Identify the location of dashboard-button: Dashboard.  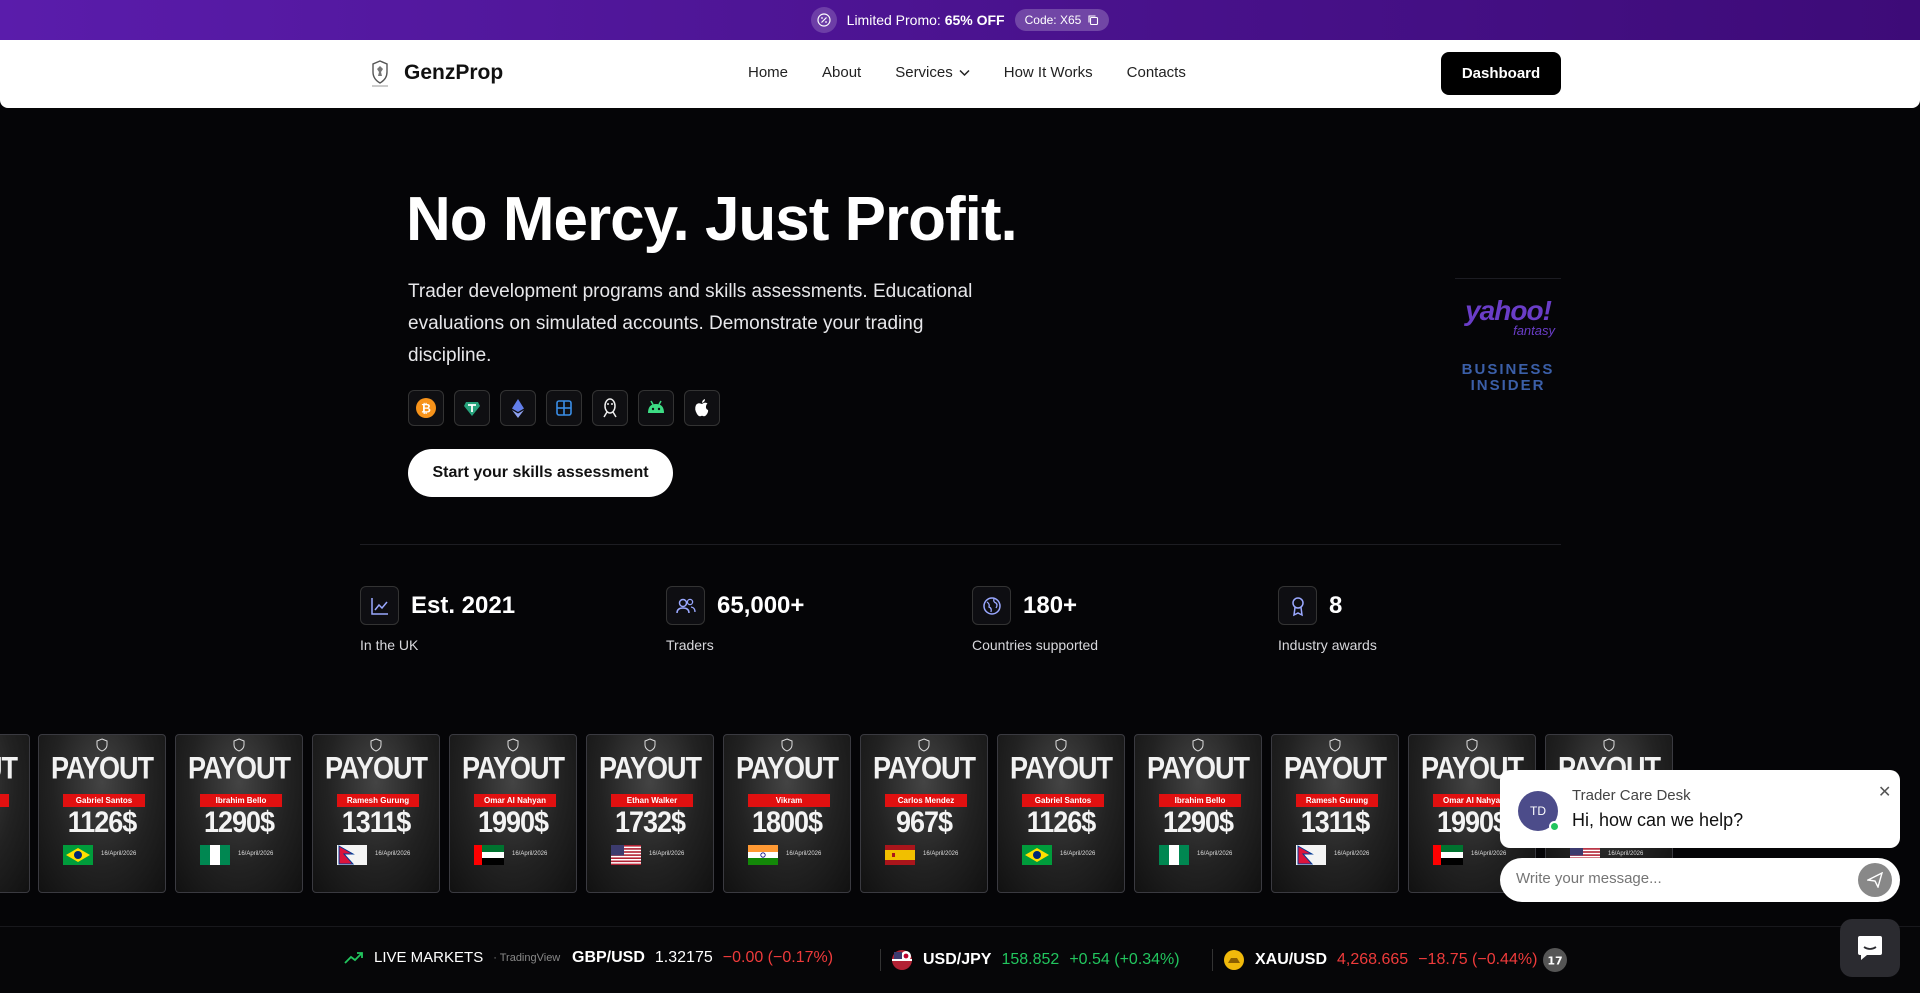
(1501, 73).